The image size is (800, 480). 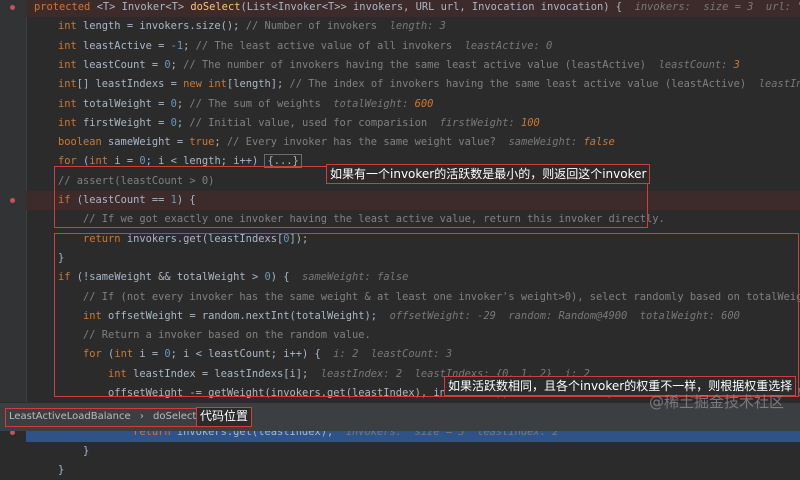 I want to click on code-token: // Number of invokers, so click(x=317, y=26).